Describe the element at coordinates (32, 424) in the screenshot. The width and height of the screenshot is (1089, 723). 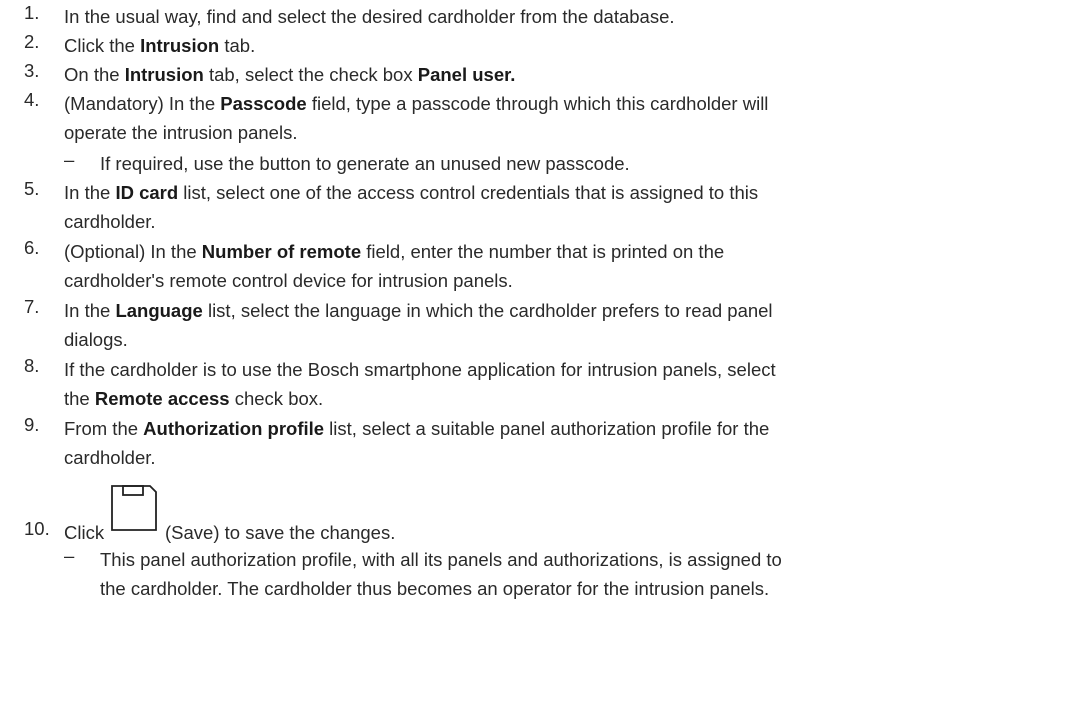
I see `step-number: 9.` at that location.